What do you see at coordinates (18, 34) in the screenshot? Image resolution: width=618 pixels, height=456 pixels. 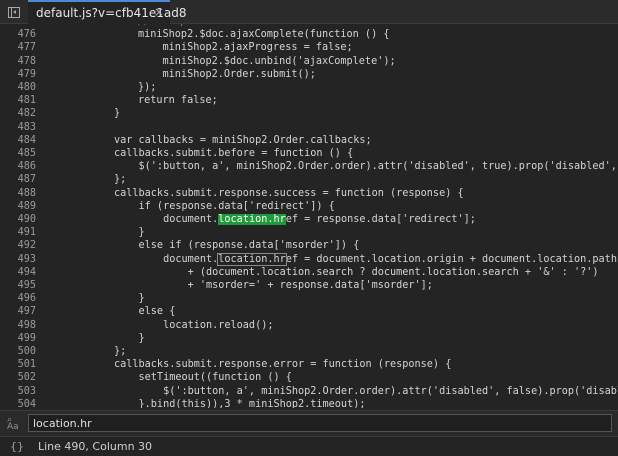 I see `line-number: 476` at bounding box center [18, 34].